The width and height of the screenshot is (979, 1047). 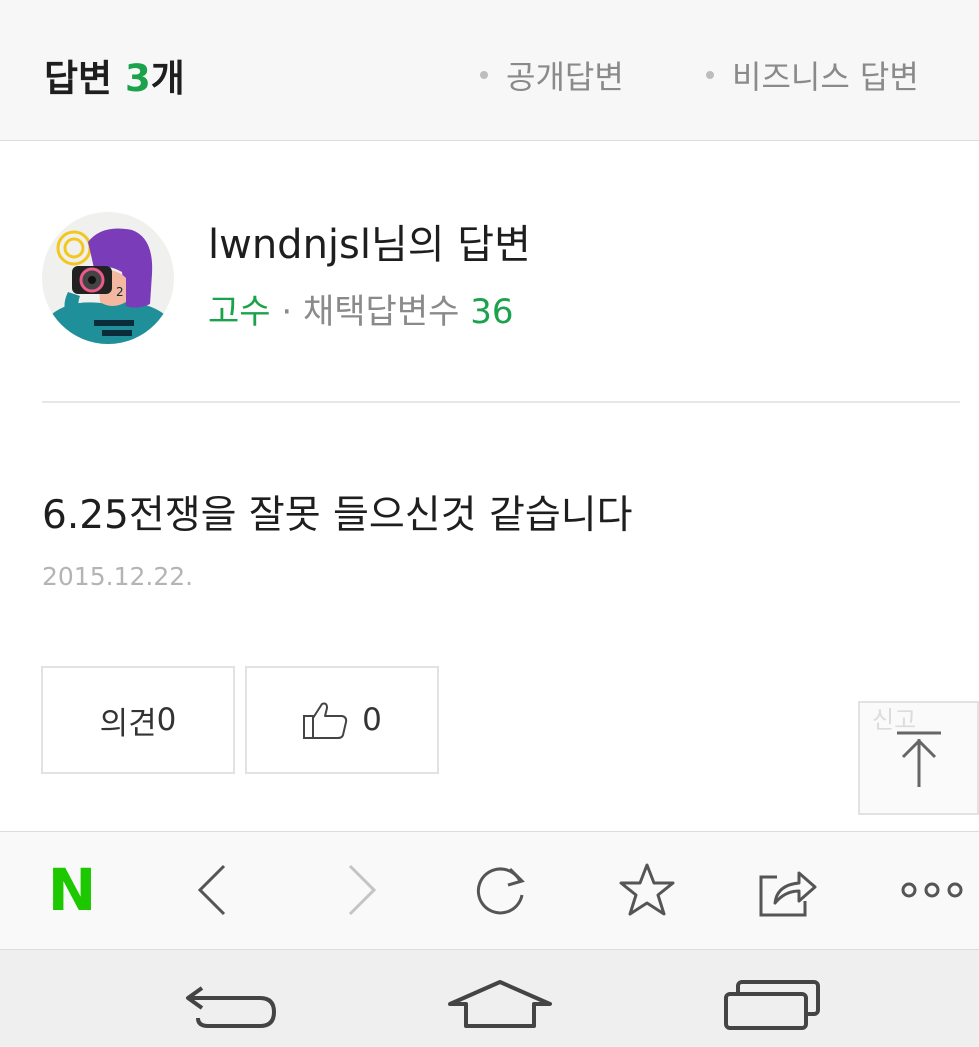 I want to click on recent-apps-icon, so click(x=772, y=1004).